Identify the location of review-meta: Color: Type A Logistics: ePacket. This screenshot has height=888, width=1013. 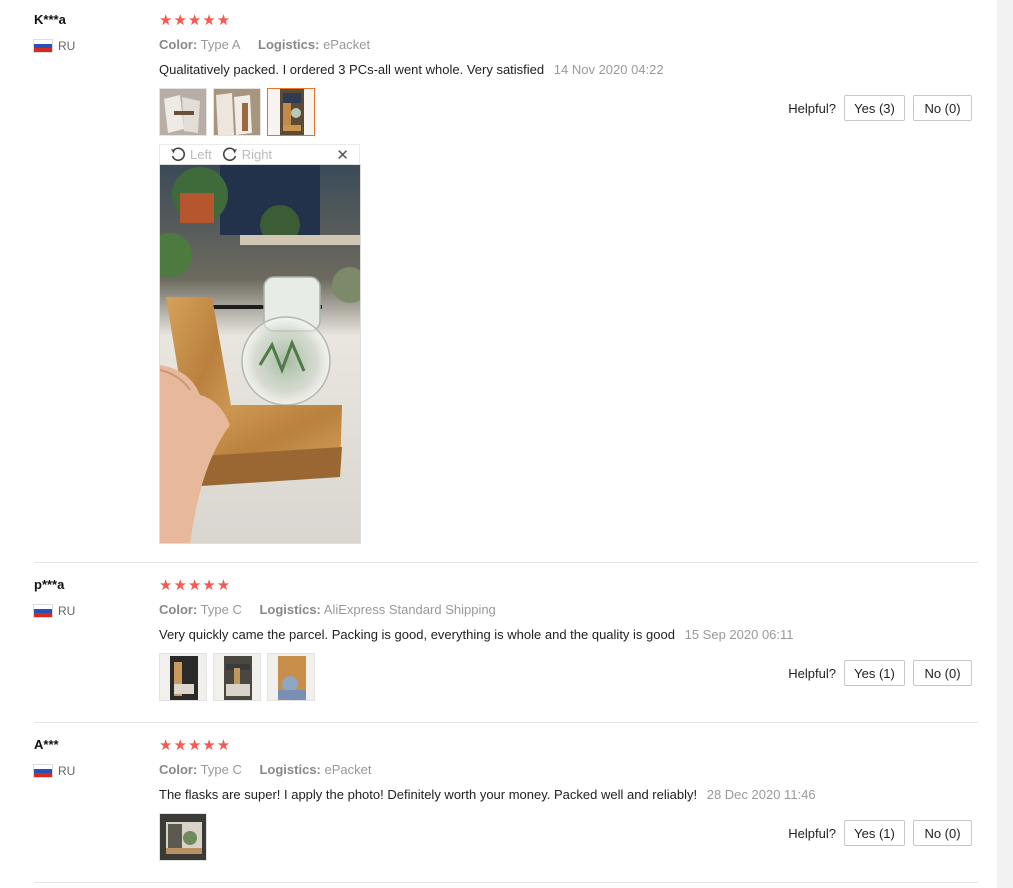
(264, 44).